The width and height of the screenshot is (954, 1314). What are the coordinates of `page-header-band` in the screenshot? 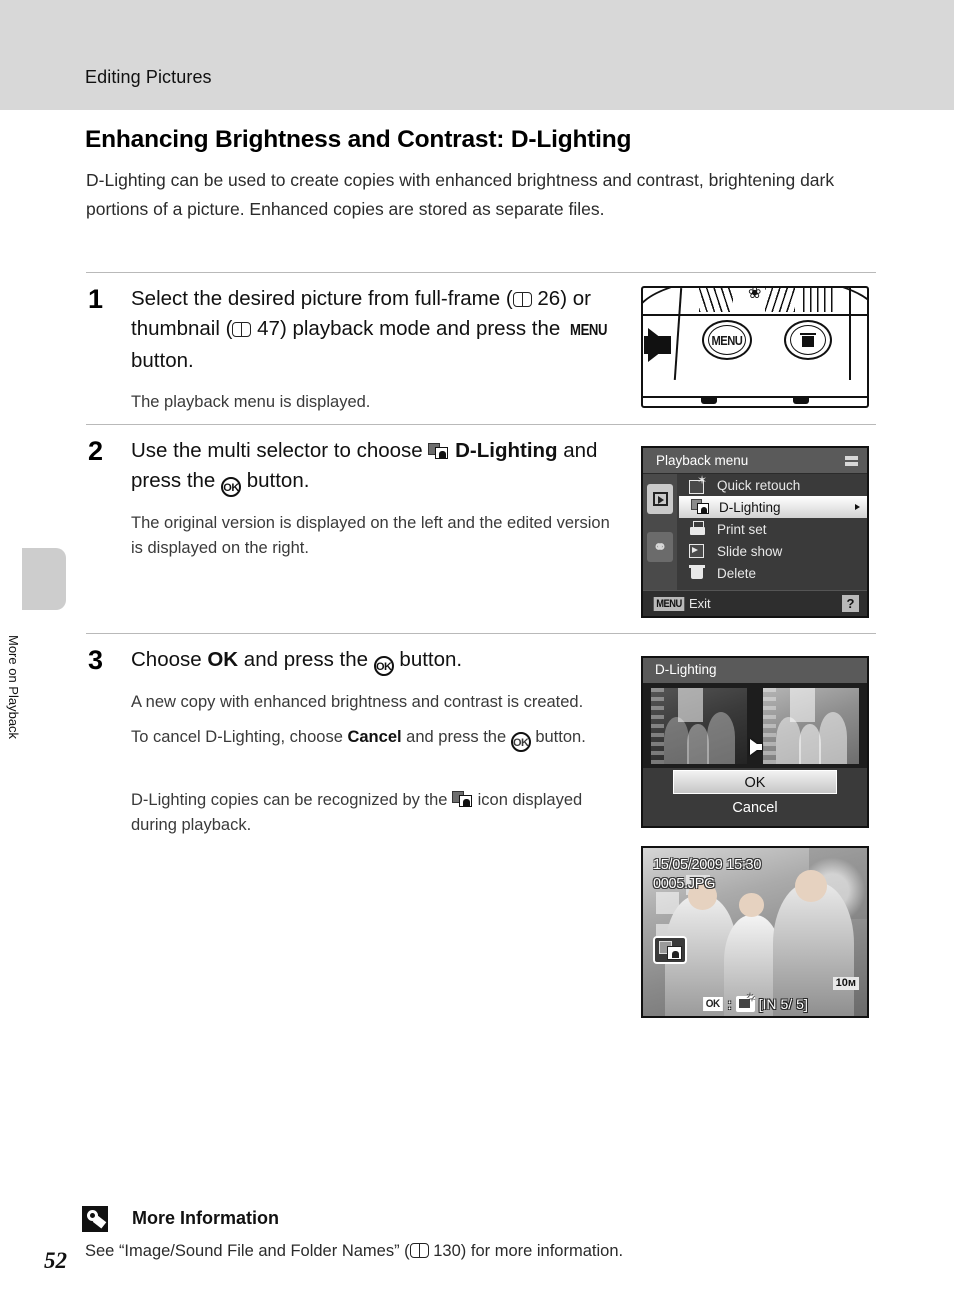 It's located at (477, 55).